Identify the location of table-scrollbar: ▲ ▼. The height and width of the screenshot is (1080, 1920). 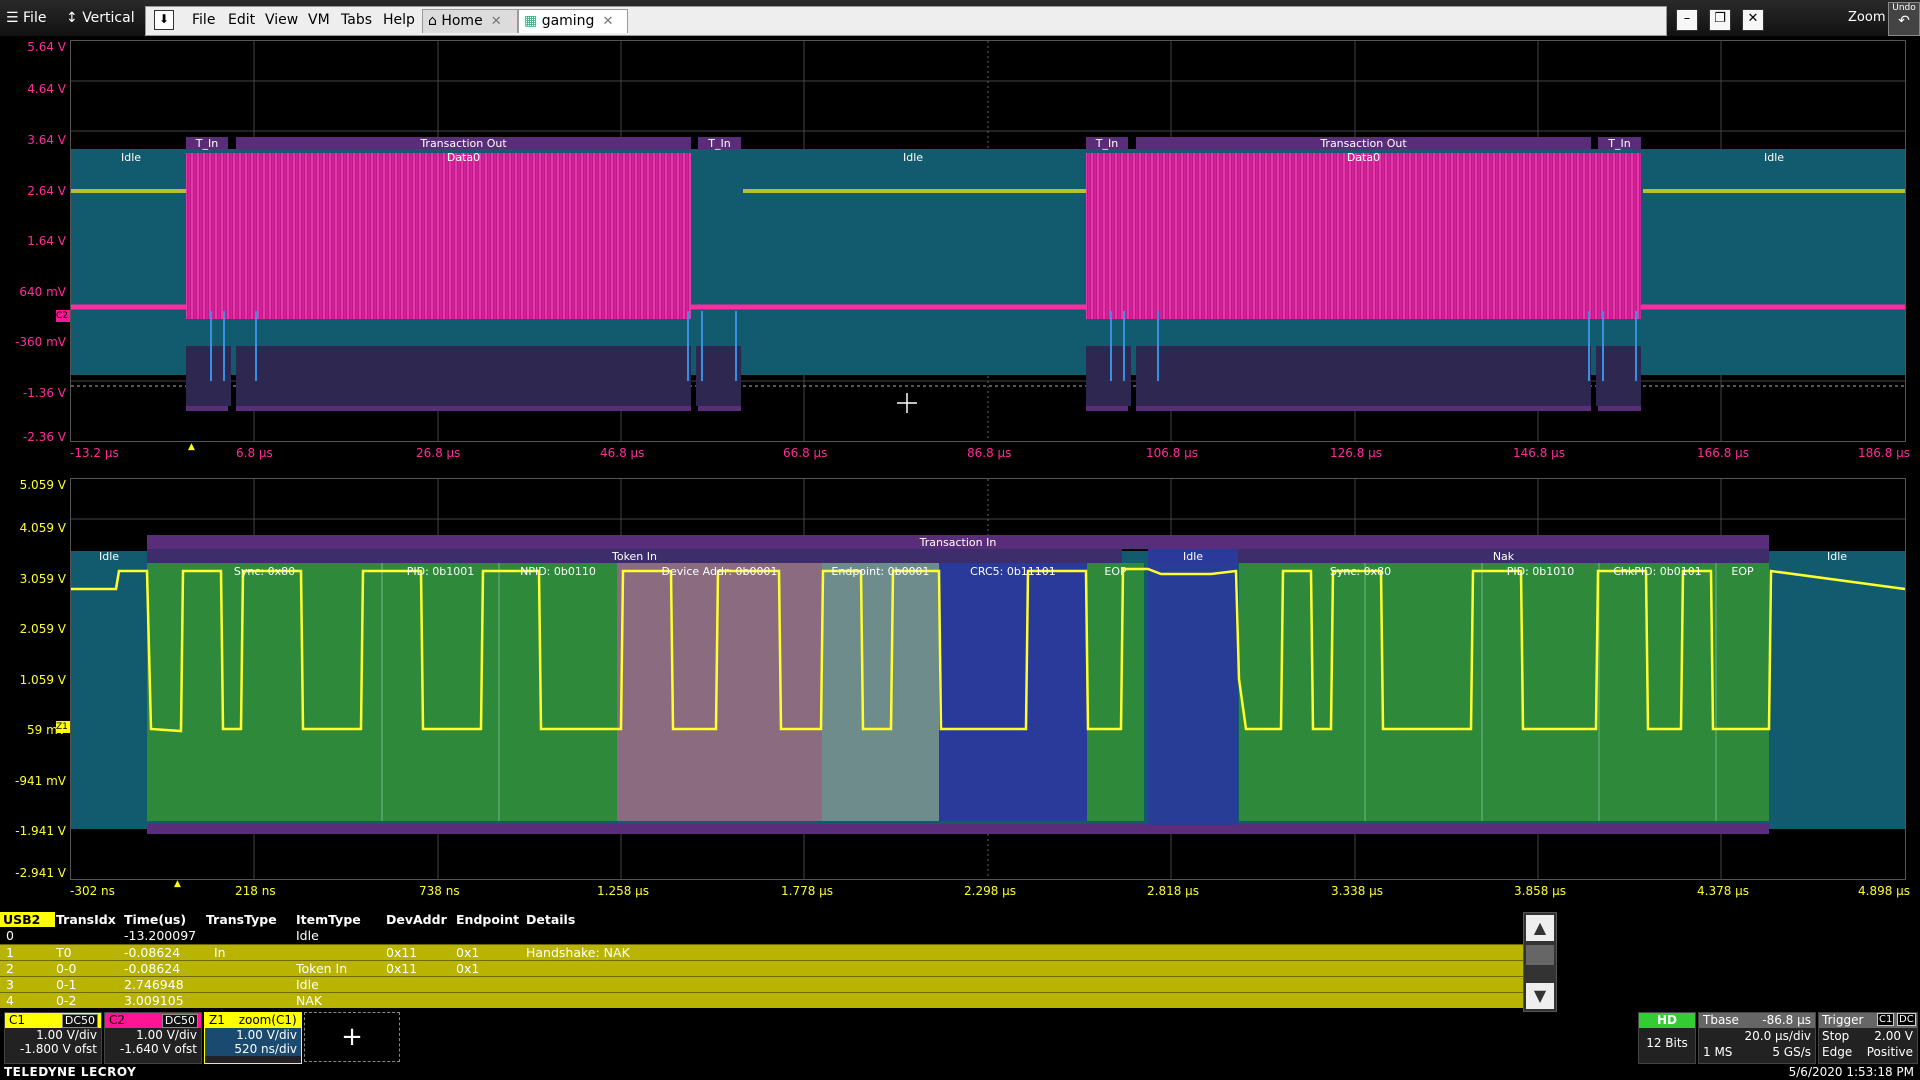
(1540, 962).